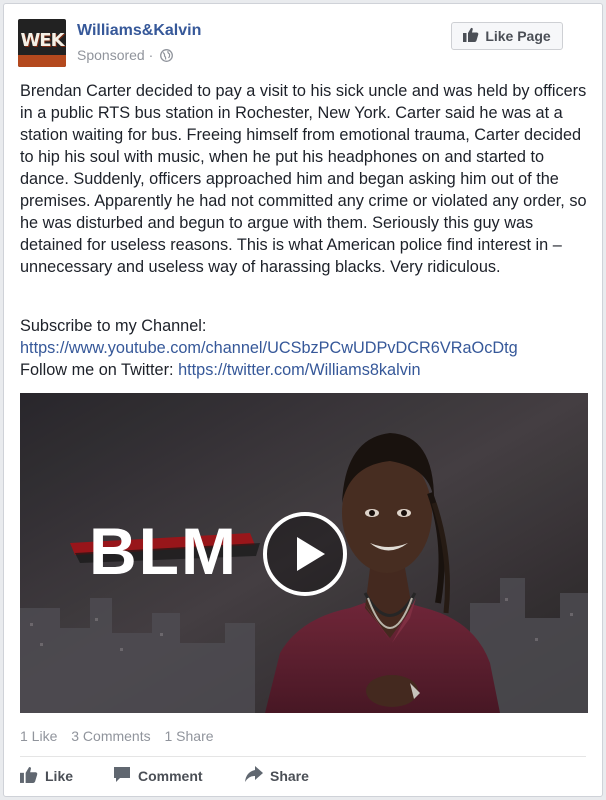  Describe the element at coordinates (189, 736) in the screenshot. I see `shares-count: 1 Share` at that location.